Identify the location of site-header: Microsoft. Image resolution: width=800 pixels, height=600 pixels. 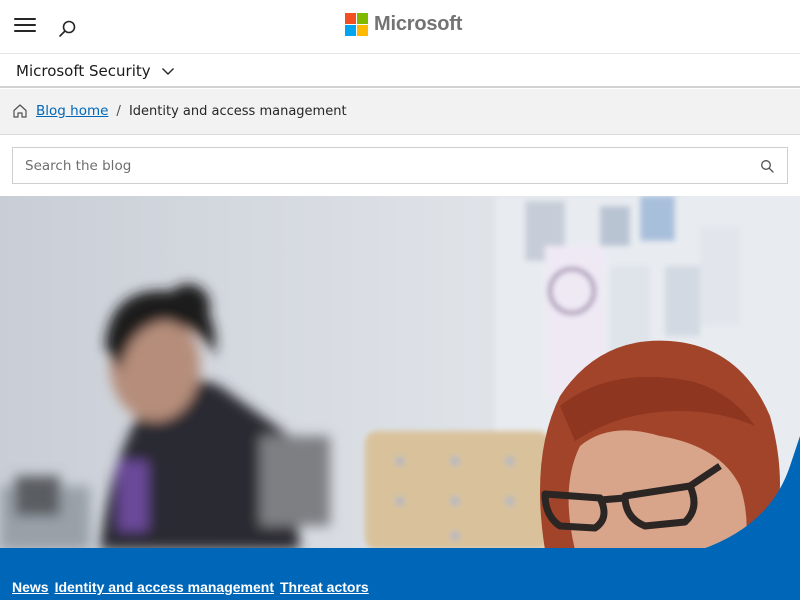
(400, 27).